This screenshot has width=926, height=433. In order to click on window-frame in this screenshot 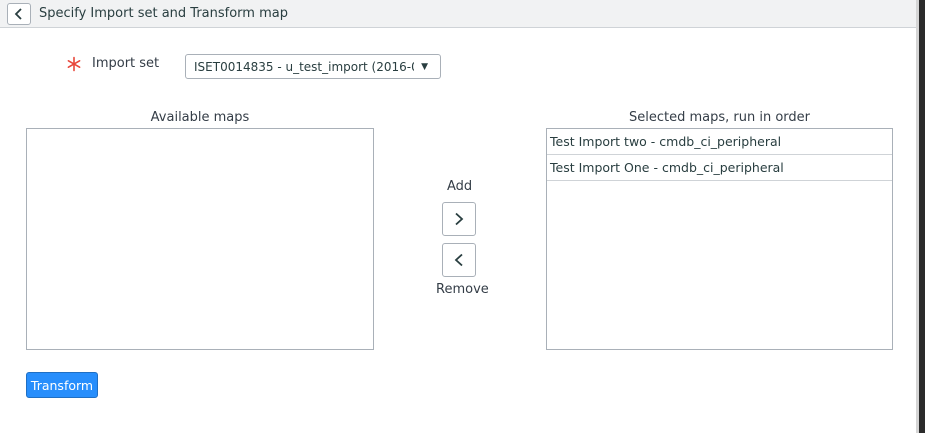, I will do `click(922, 216)`.